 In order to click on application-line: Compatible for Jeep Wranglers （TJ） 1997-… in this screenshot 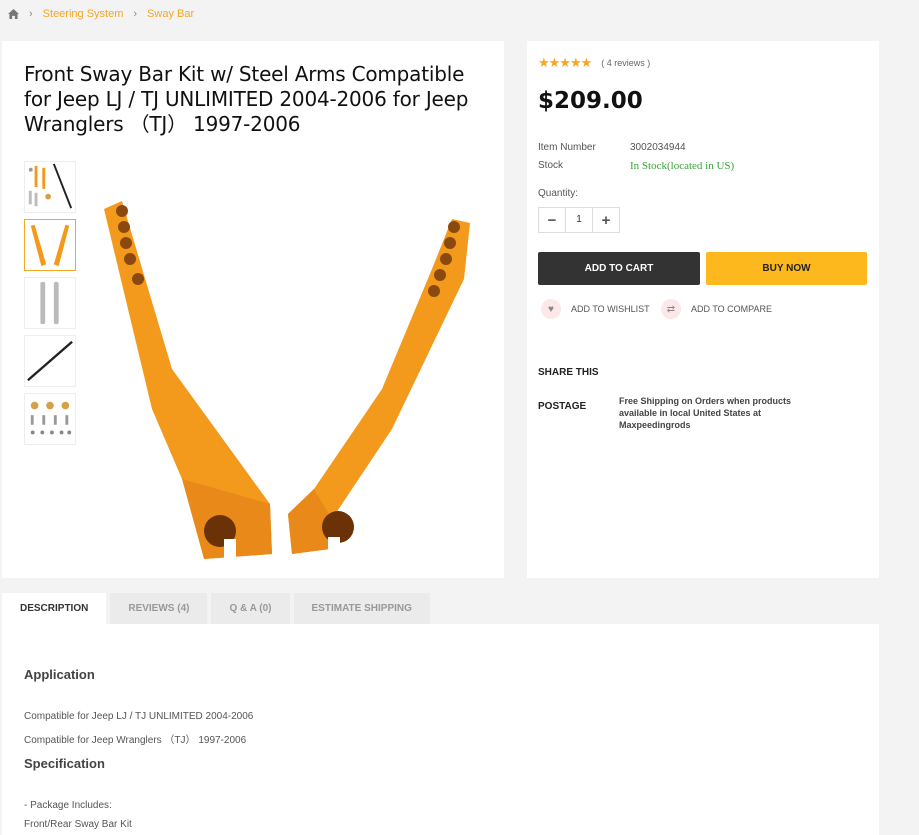, I will do `click(135, 740)`.